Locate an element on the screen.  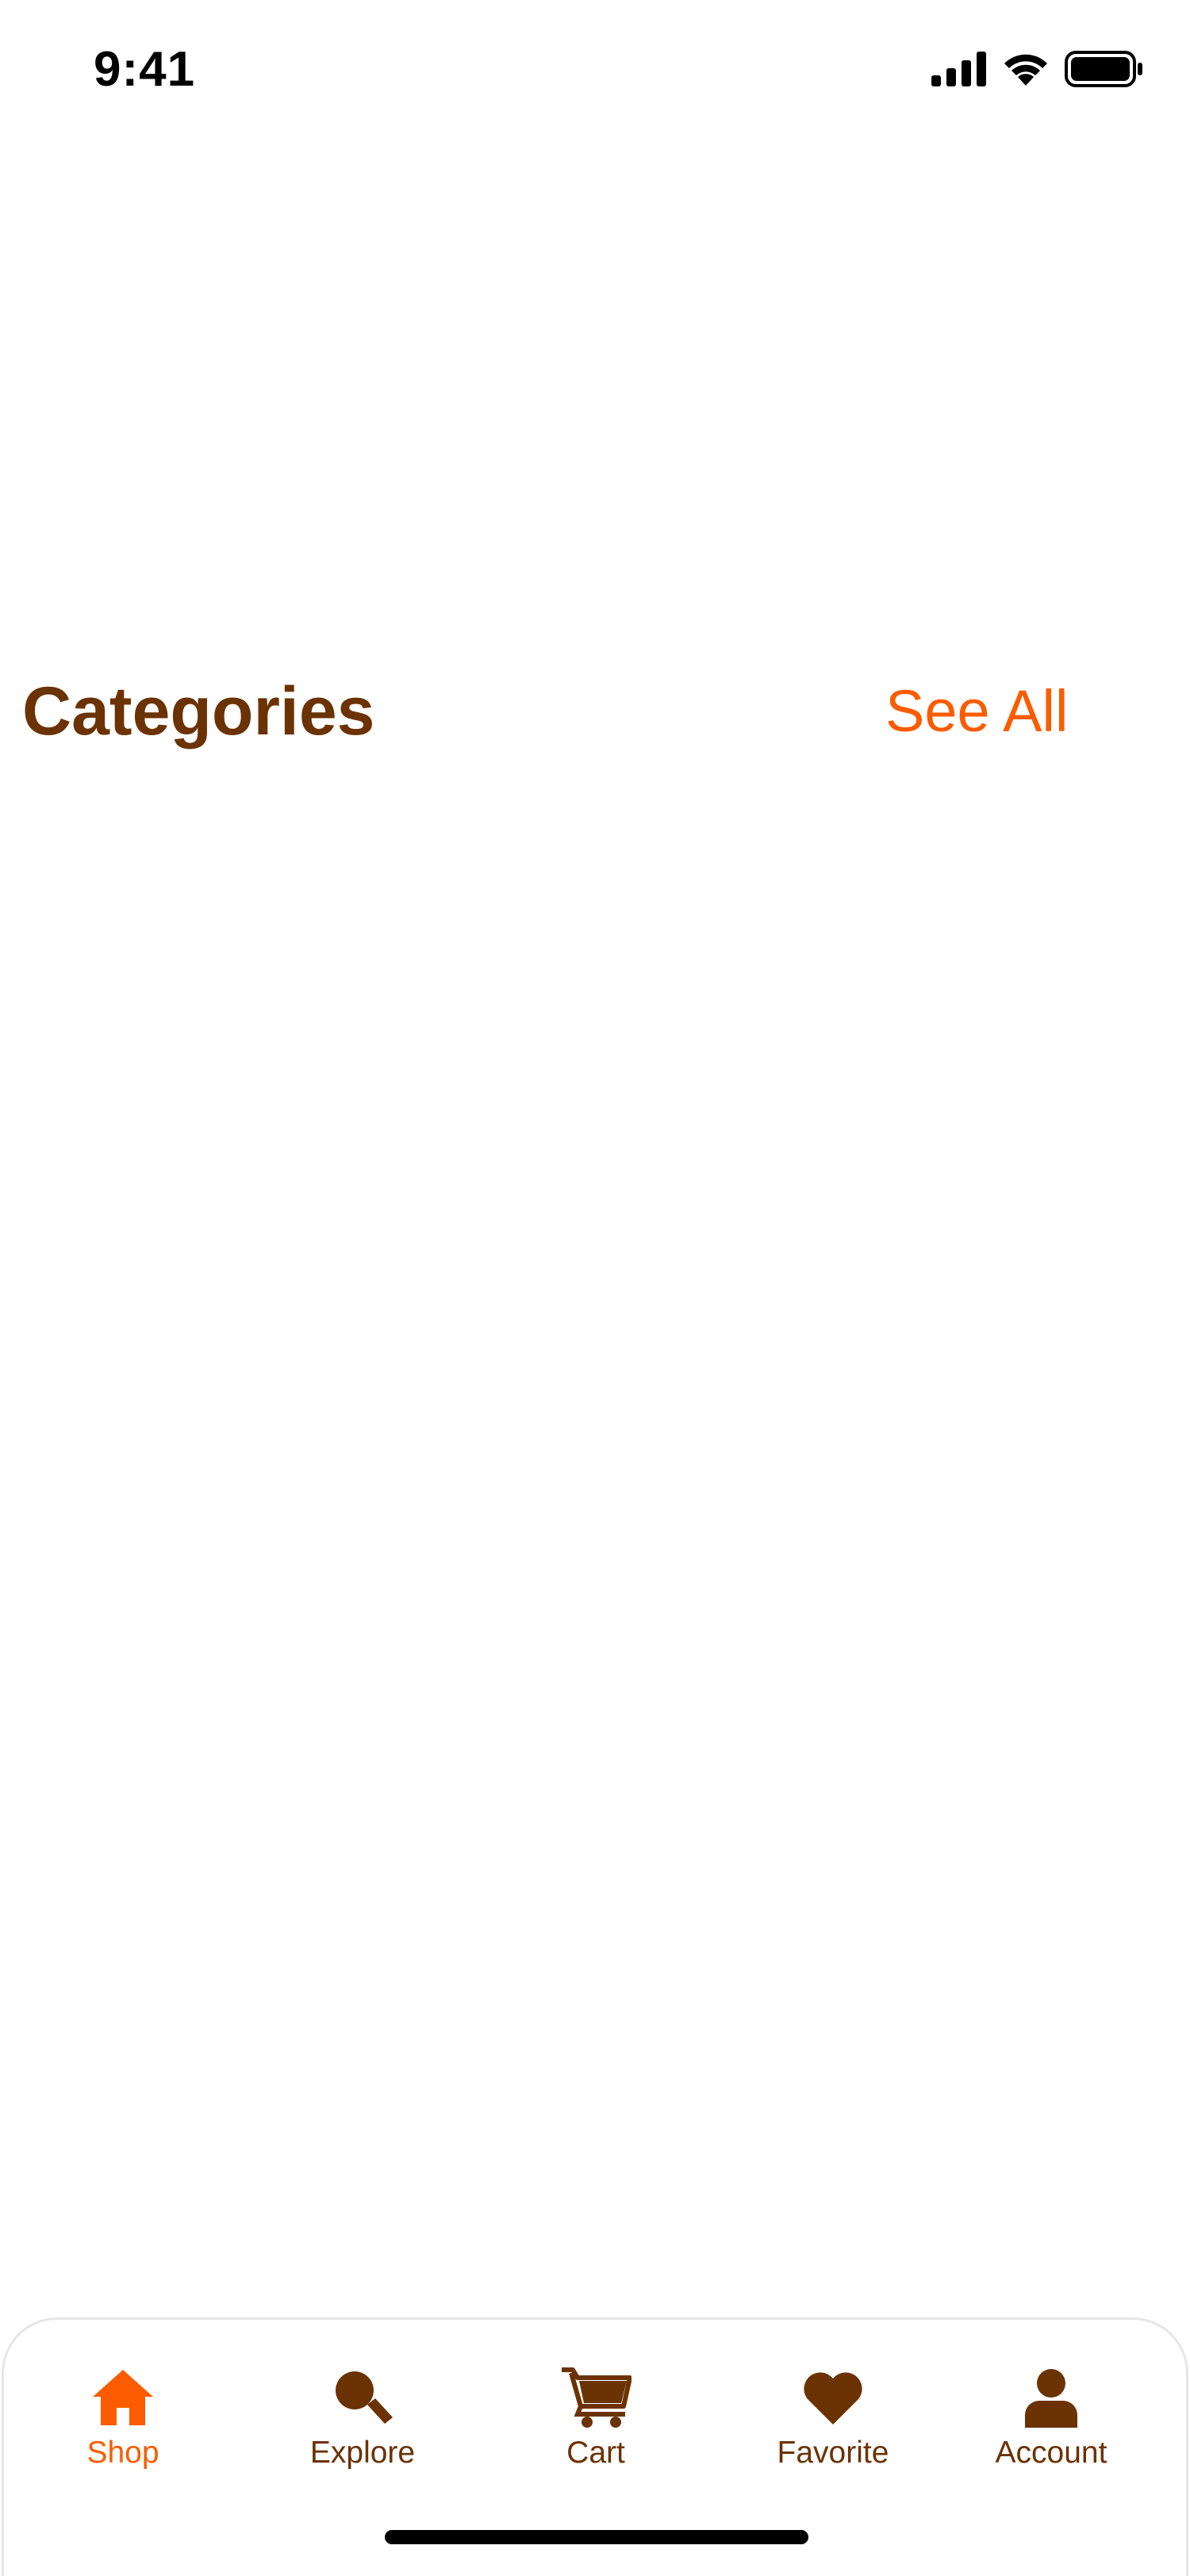
status-bar: 9:41 is located at coordinates (595, 72).